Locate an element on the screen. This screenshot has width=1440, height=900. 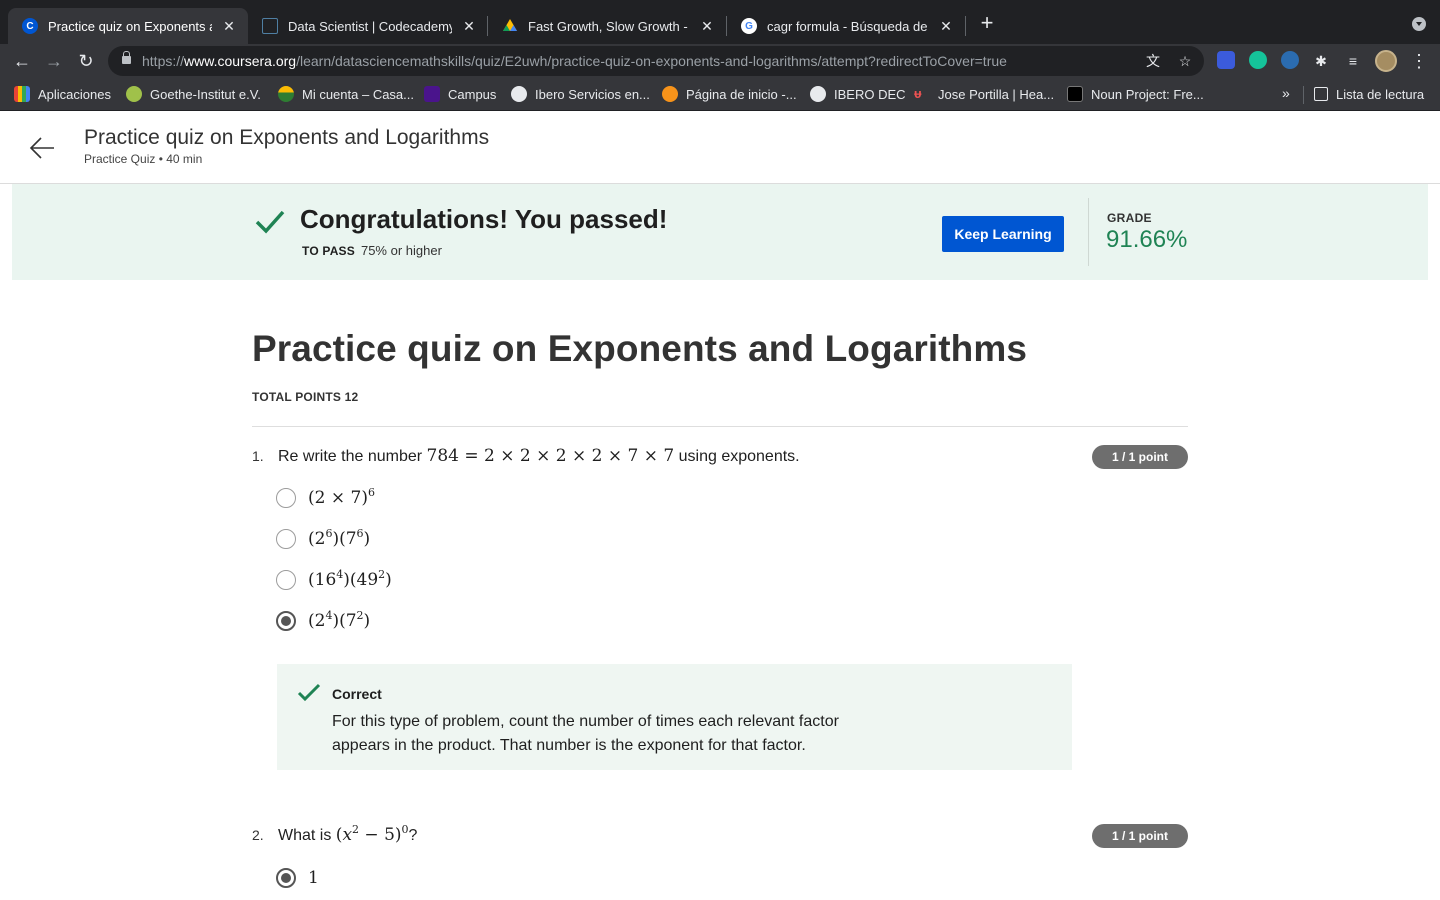
bookmark-star-icon: ☆ is located at coordinates (1185, 61).